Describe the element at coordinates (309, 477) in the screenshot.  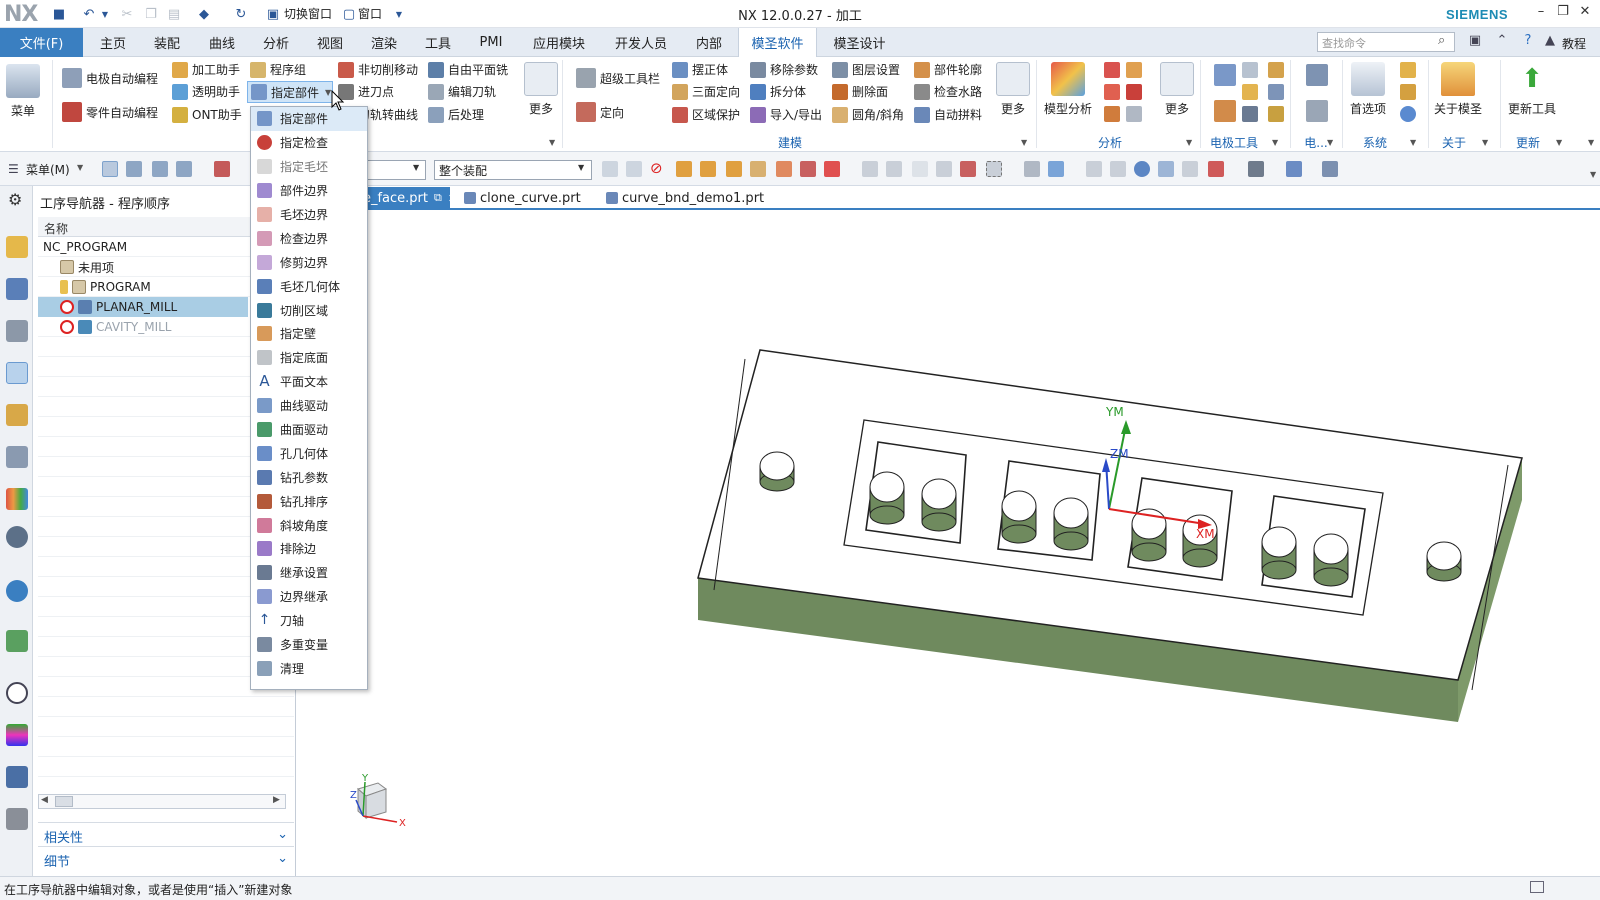
I see `menu-item-drill-params: 钻孔参数` at that location.